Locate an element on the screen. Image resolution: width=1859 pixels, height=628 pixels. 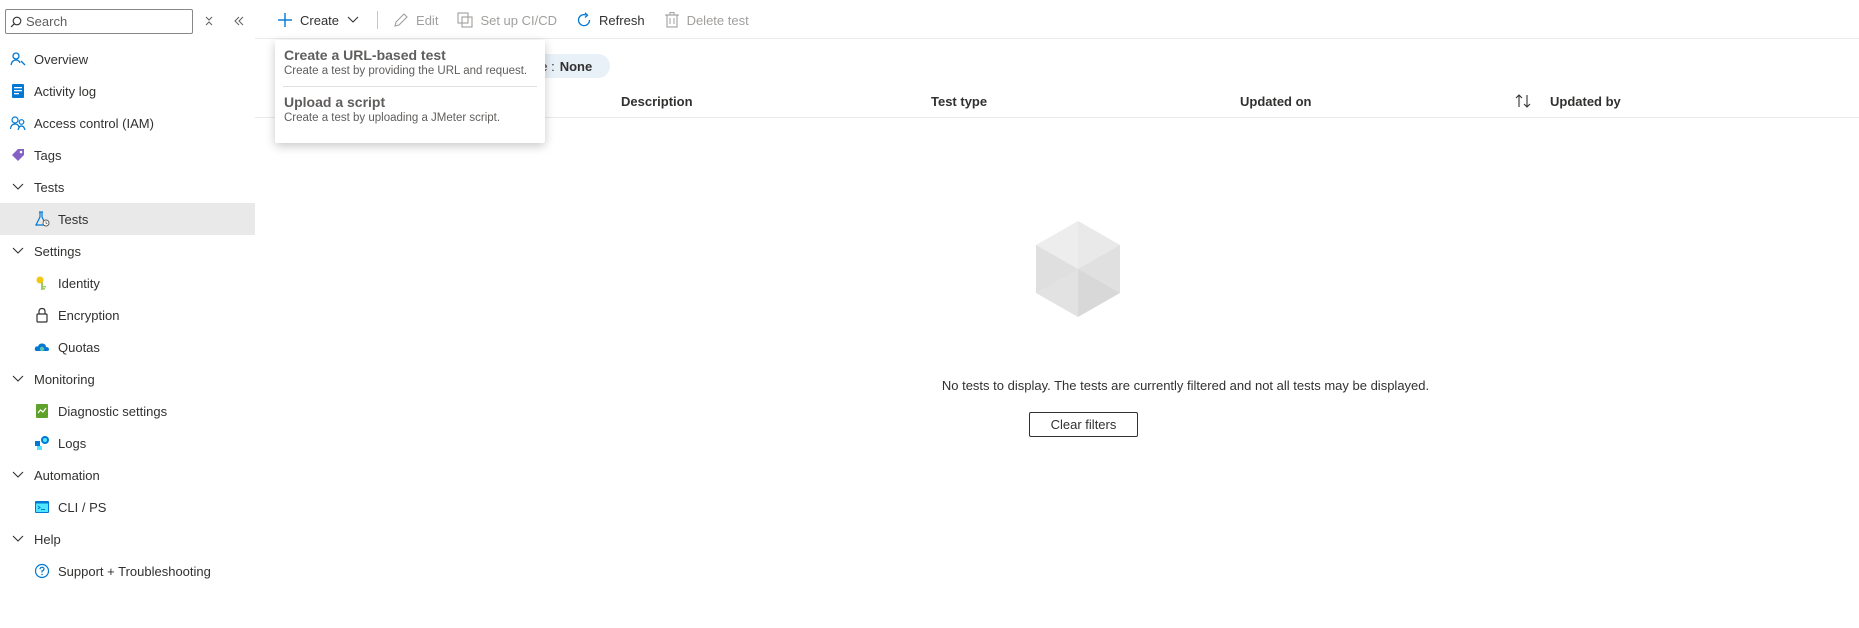
delete-test-label: Delete test is located at coordinates (717, 20).